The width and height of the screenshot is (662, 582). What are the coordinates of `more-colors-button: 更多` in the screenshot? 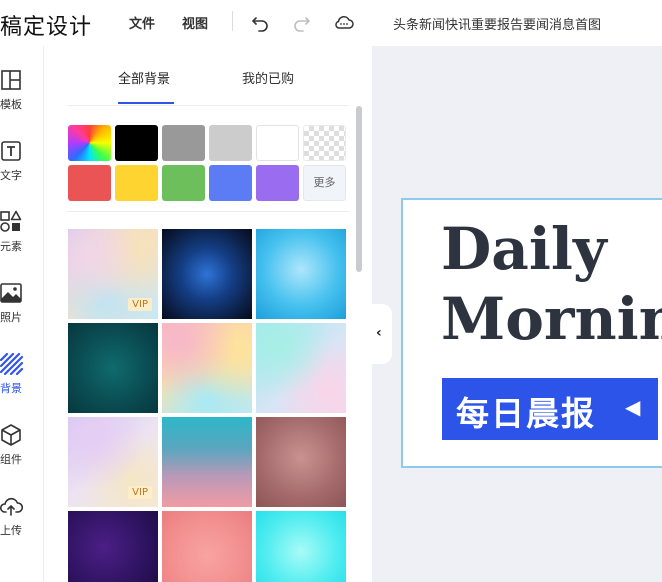 It's located at (324, 183).